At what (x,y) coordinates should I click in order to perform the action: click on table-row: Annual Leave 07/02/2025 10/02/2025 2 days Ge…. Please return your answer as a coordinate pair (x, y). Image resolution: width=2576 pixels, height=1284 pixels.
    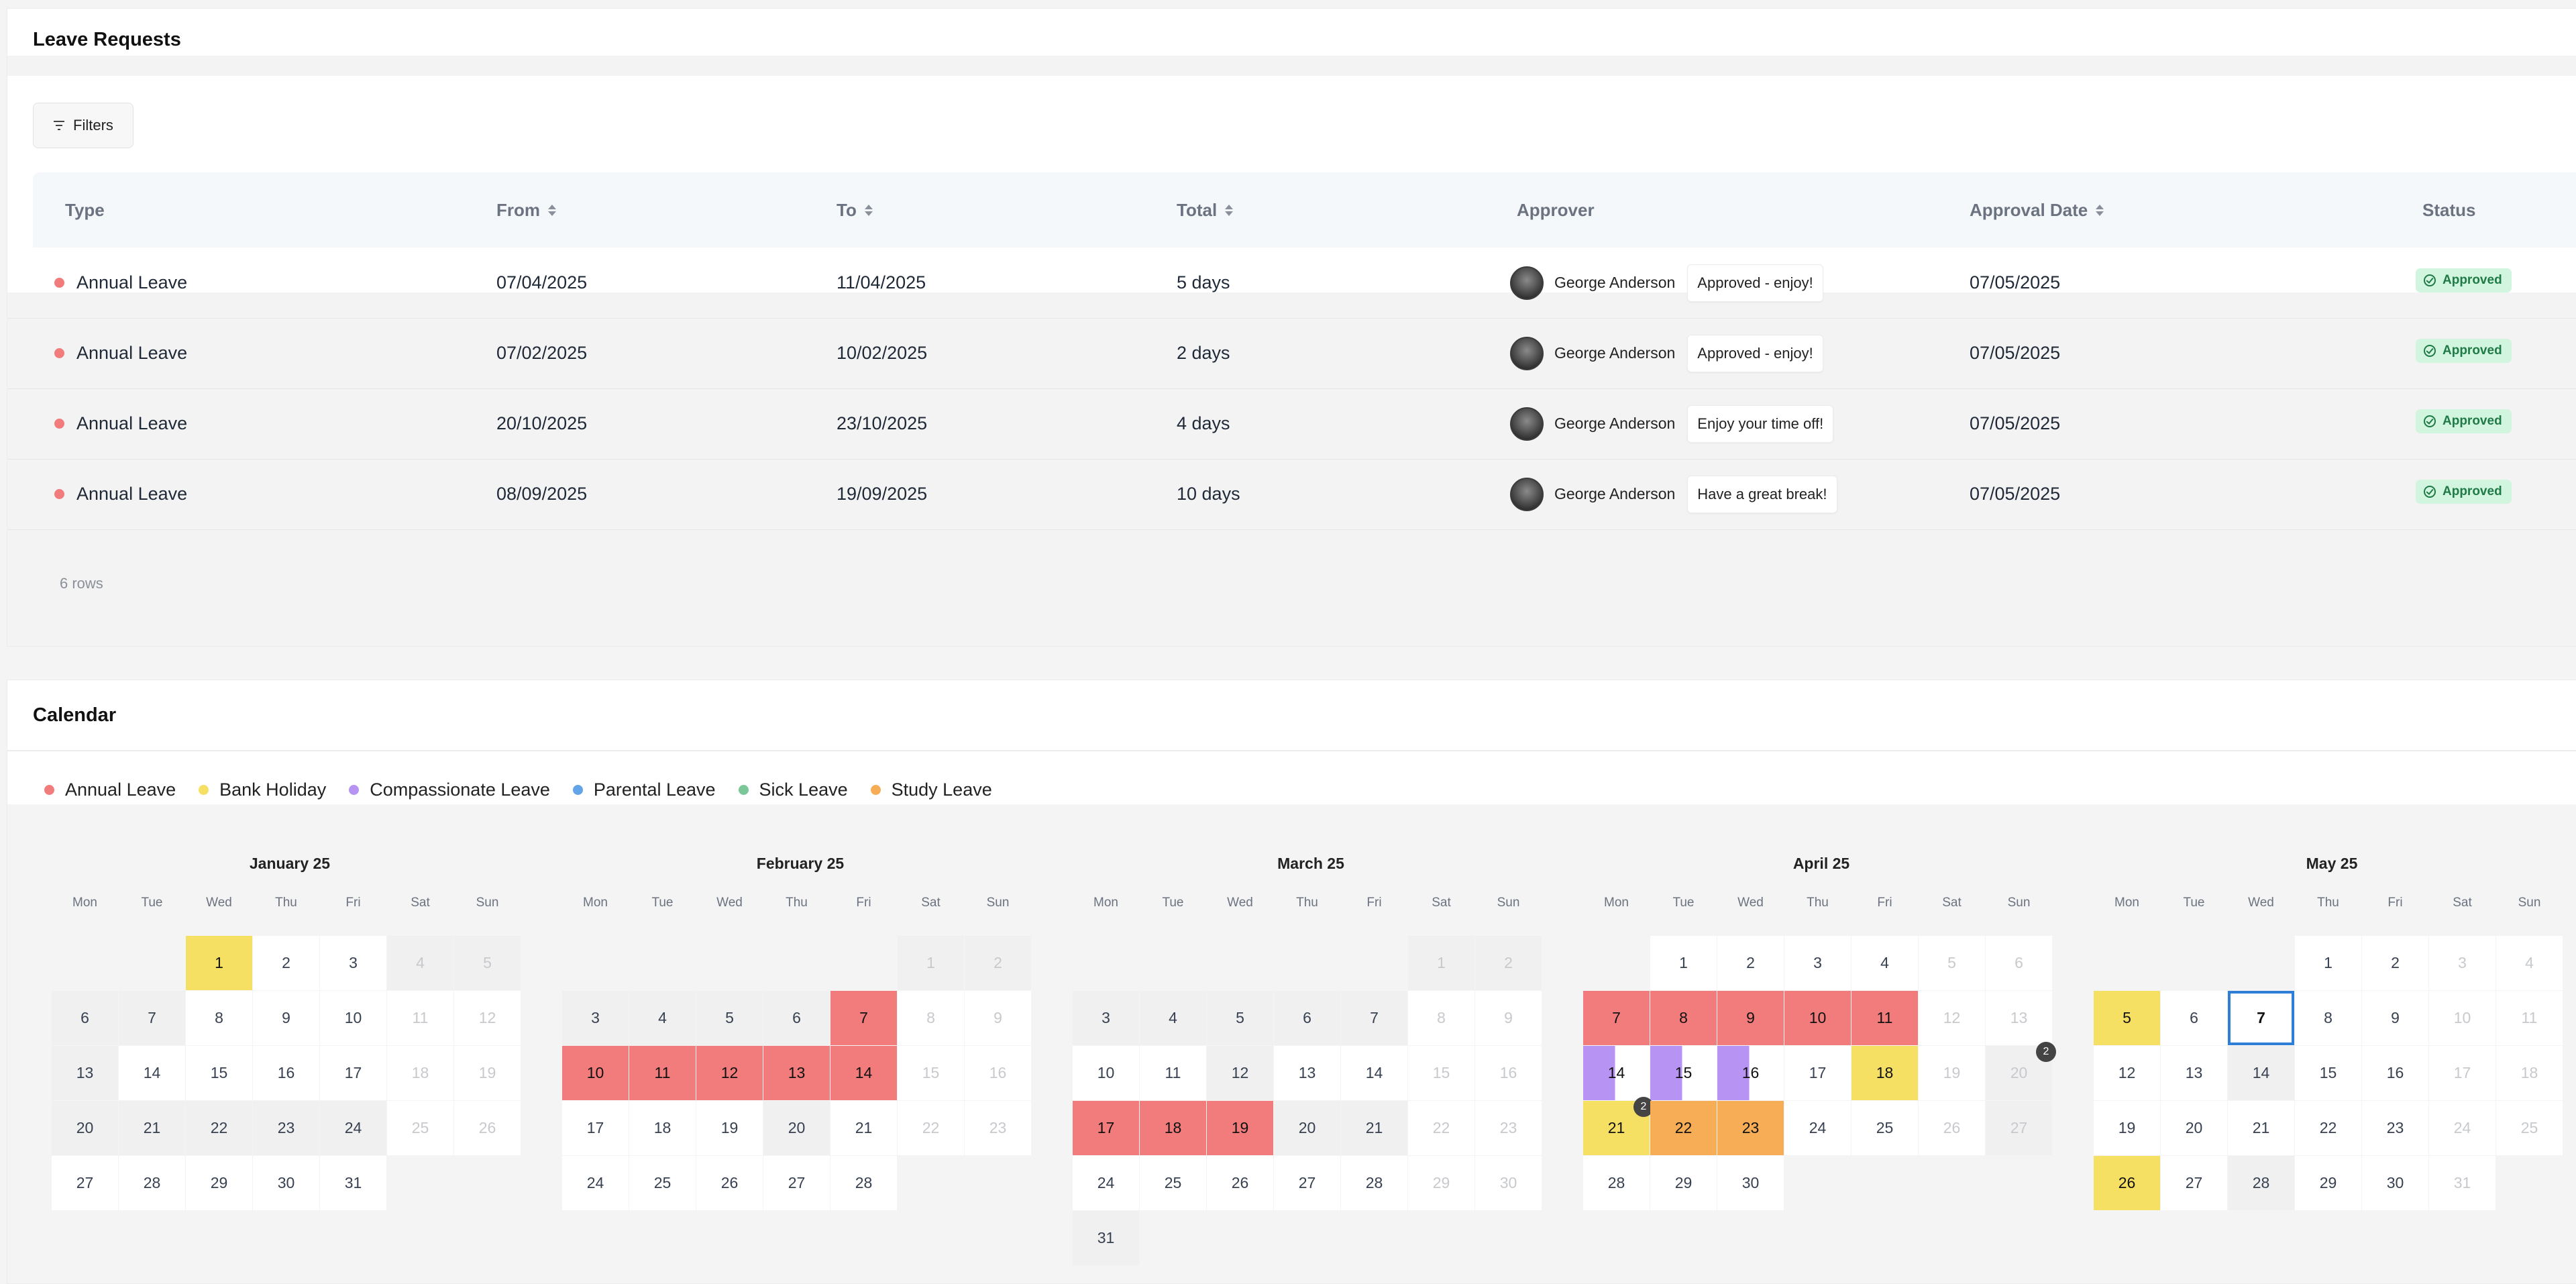
    Looking at the image, I should click on (1291, 353).